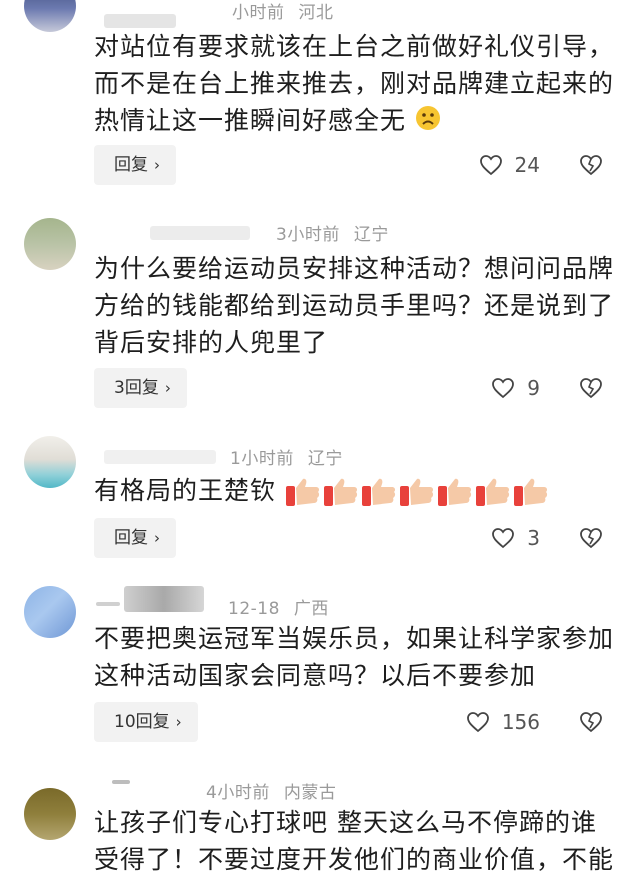 The height and width of the screenshot is (885, 636). What do you see at coordinates (310, 793) in the screenshot?
I see `comment-location: 内蒙古` at bounding box center [310, 793].